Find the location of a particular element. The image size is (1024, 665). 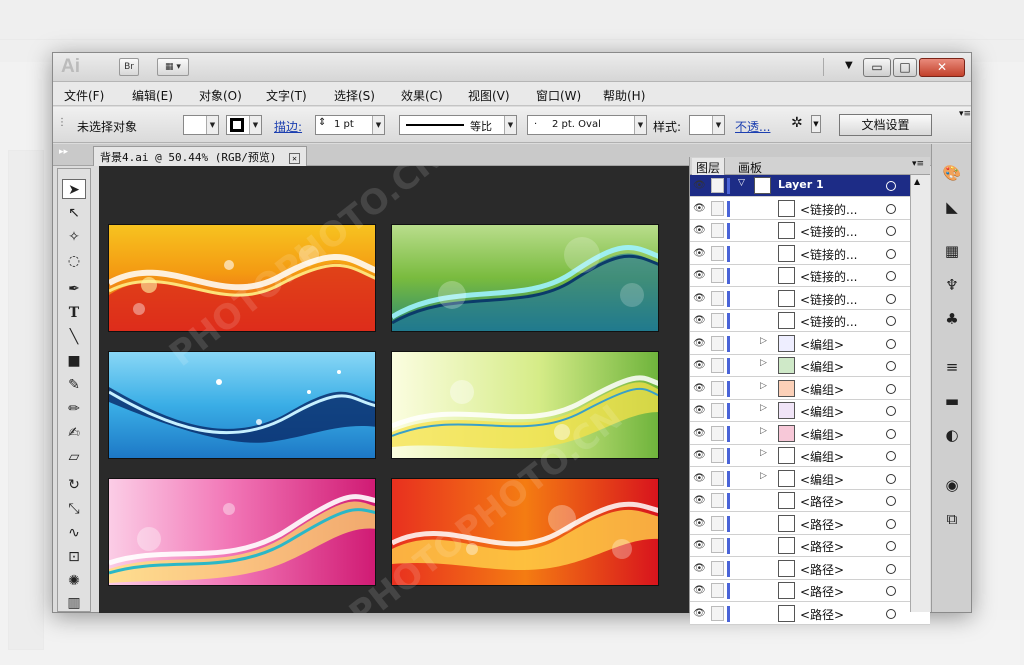

swatches-icon: ▦ is located at coordinates (952, 251).